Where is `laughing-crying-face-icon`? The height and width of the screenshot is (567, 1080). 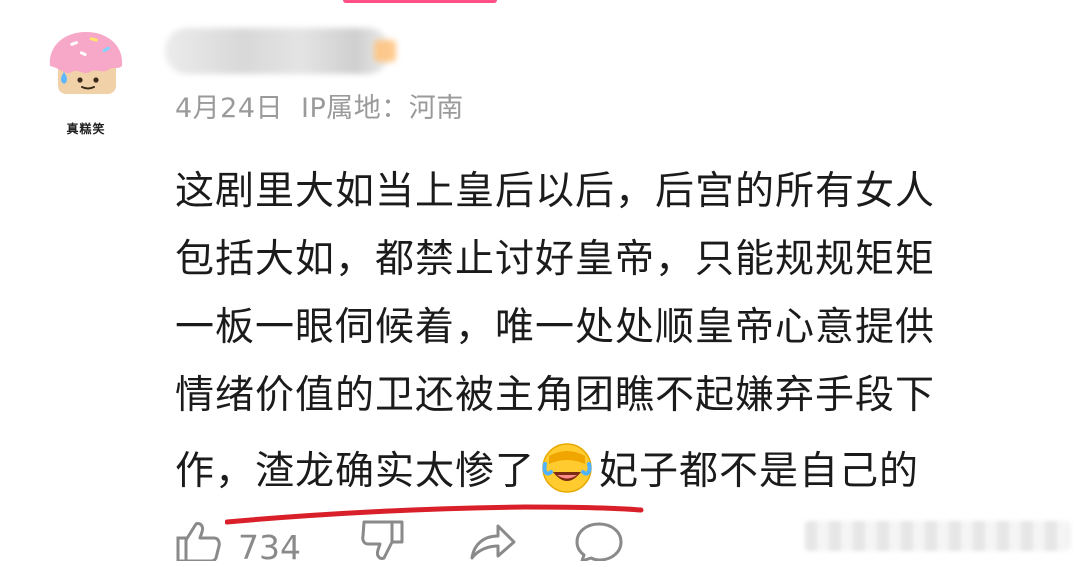
laughing-crying-face-icon is located at coordinates (567, 468).